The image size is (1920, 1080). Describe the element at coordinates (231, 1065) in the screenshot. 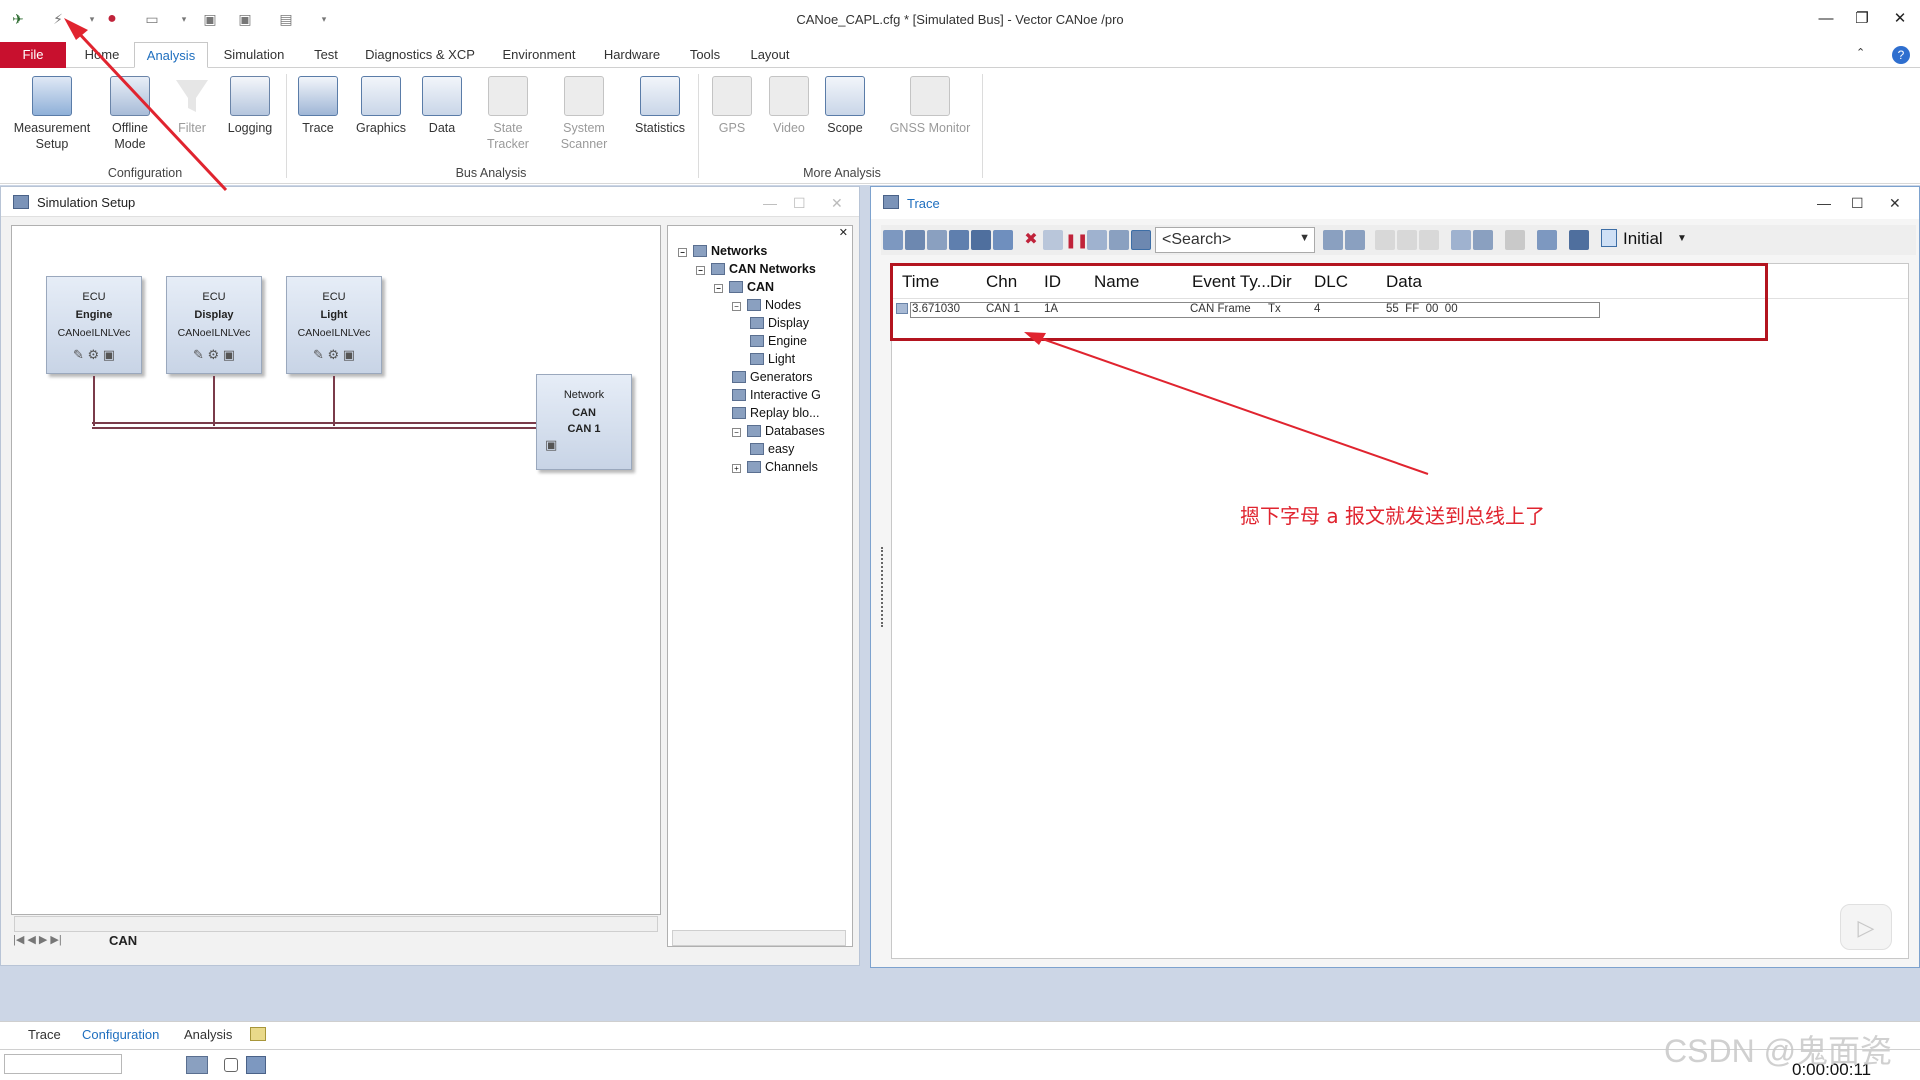

I see `stop-indicator-icon` at that location.